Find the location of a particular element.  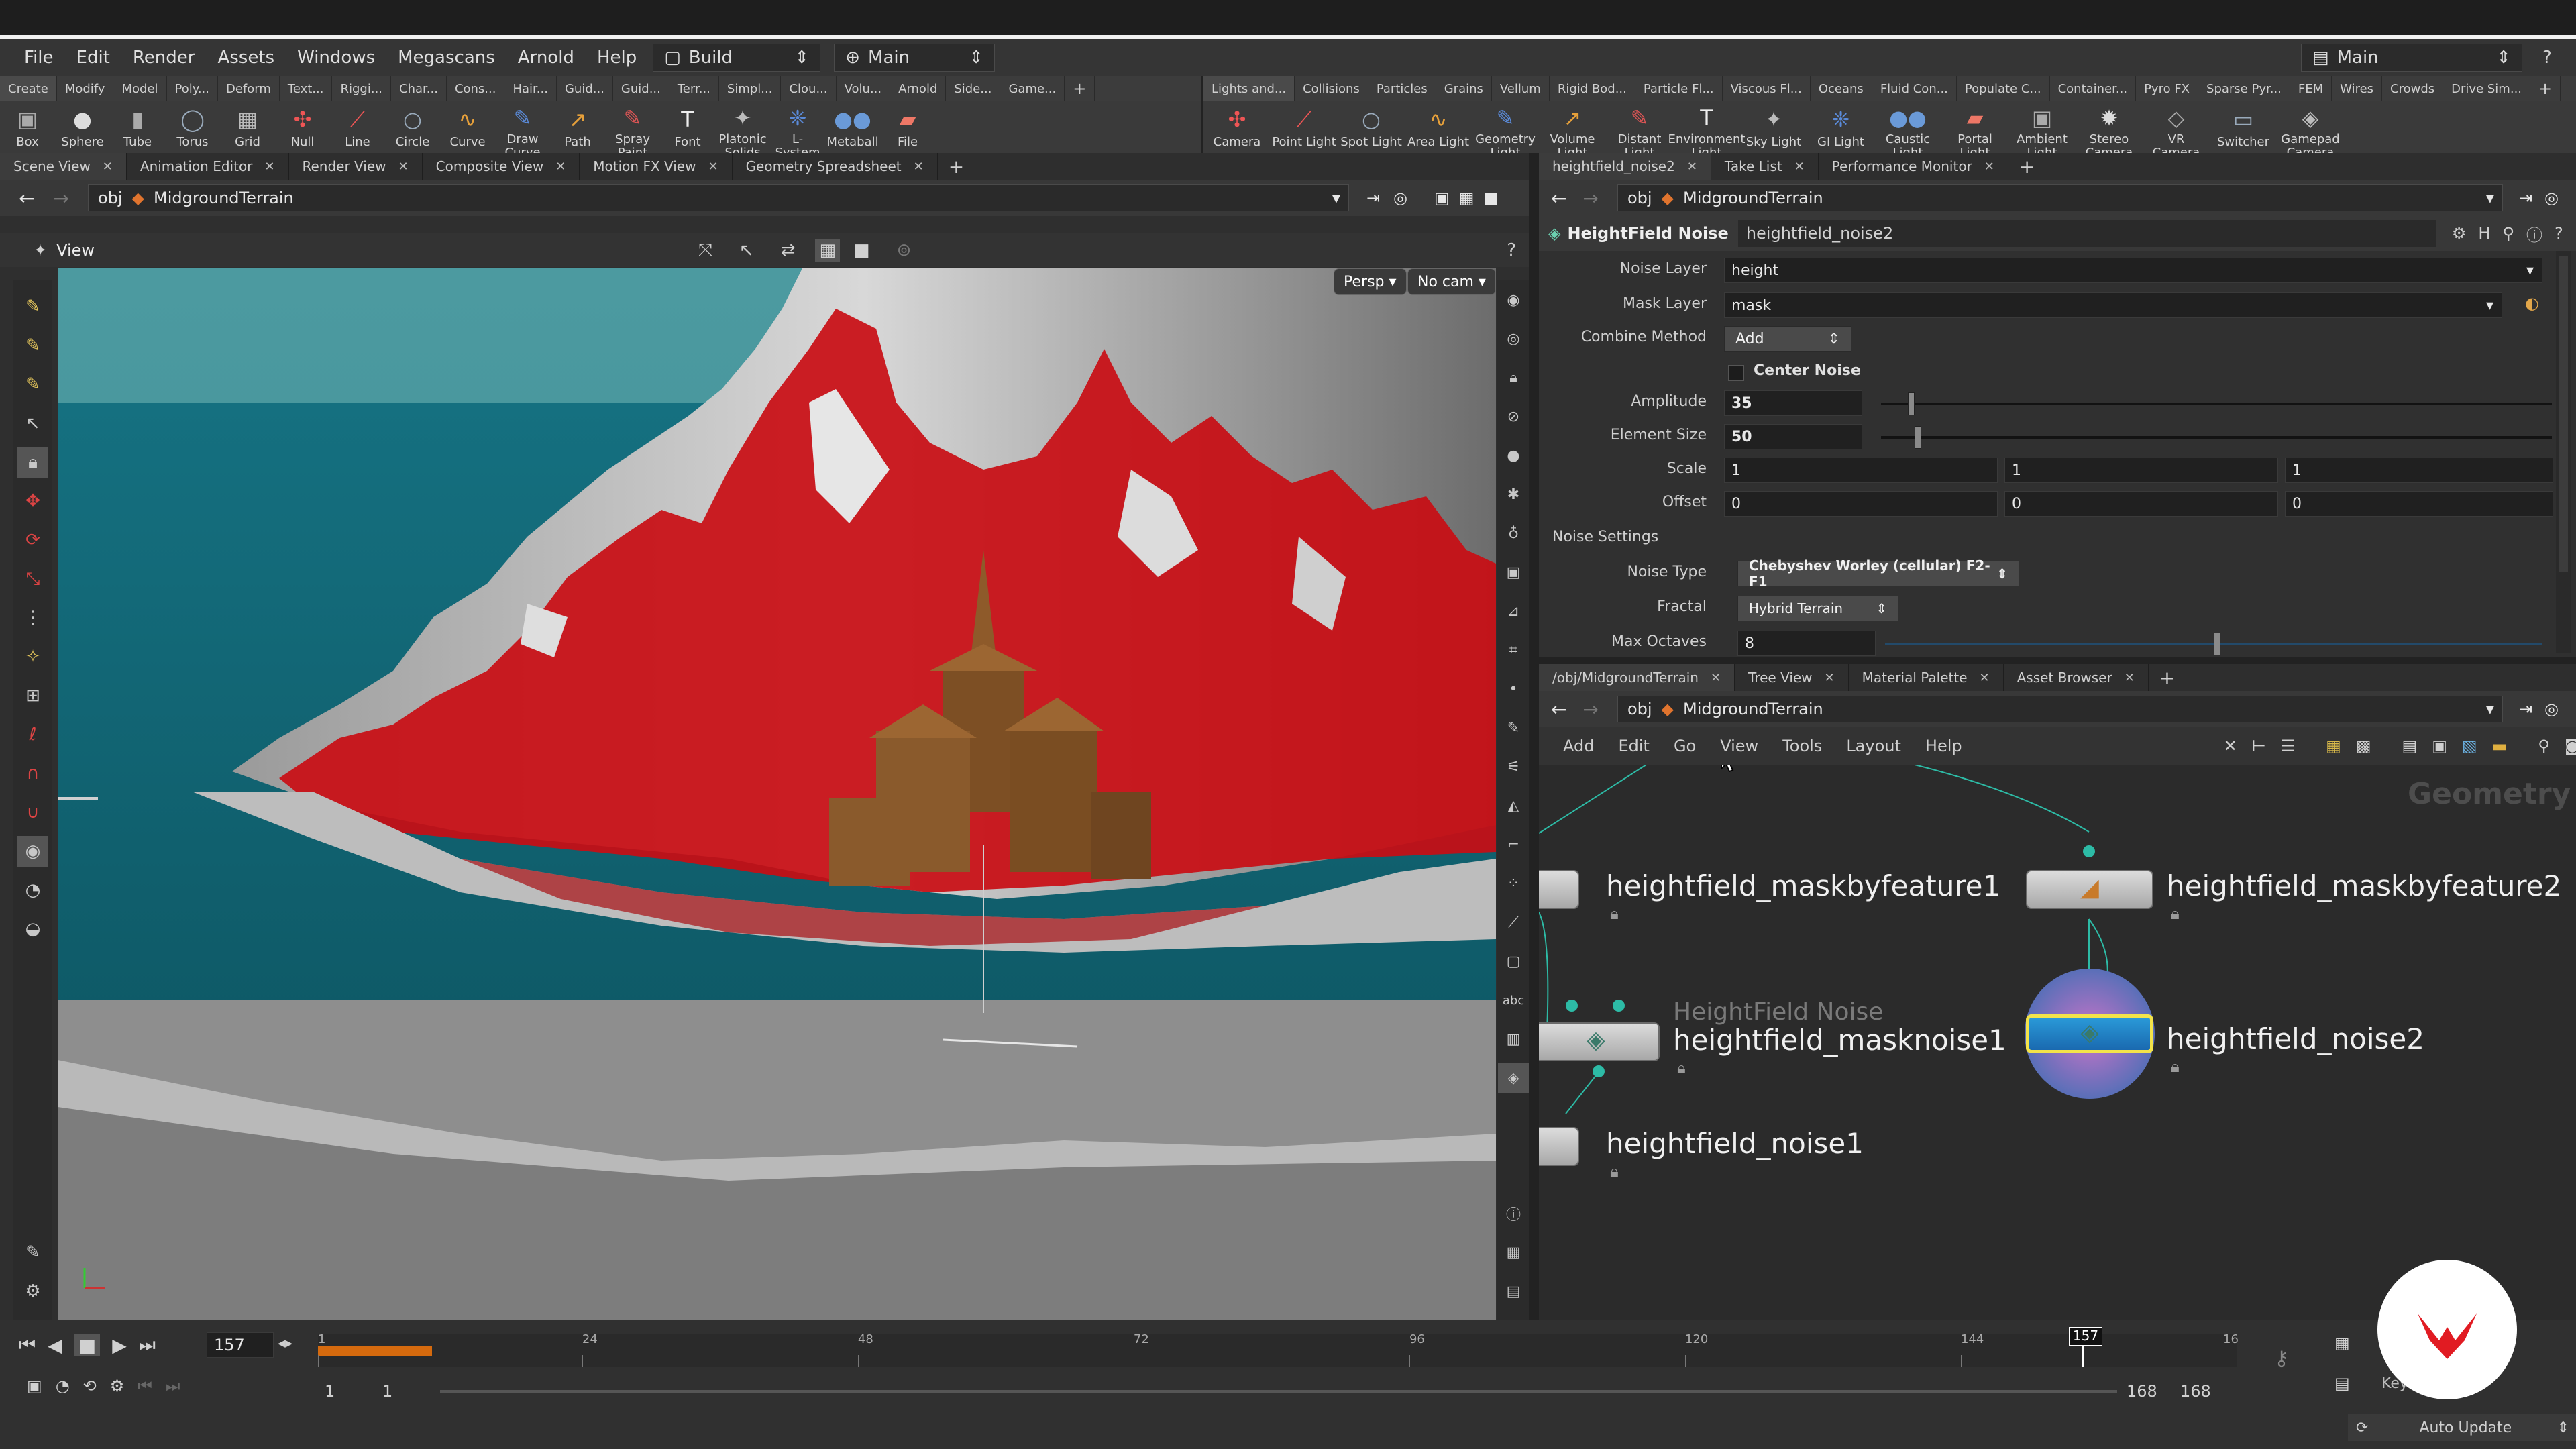

chevron-down-icon: ▾ is located at coordinates (2490, 709).